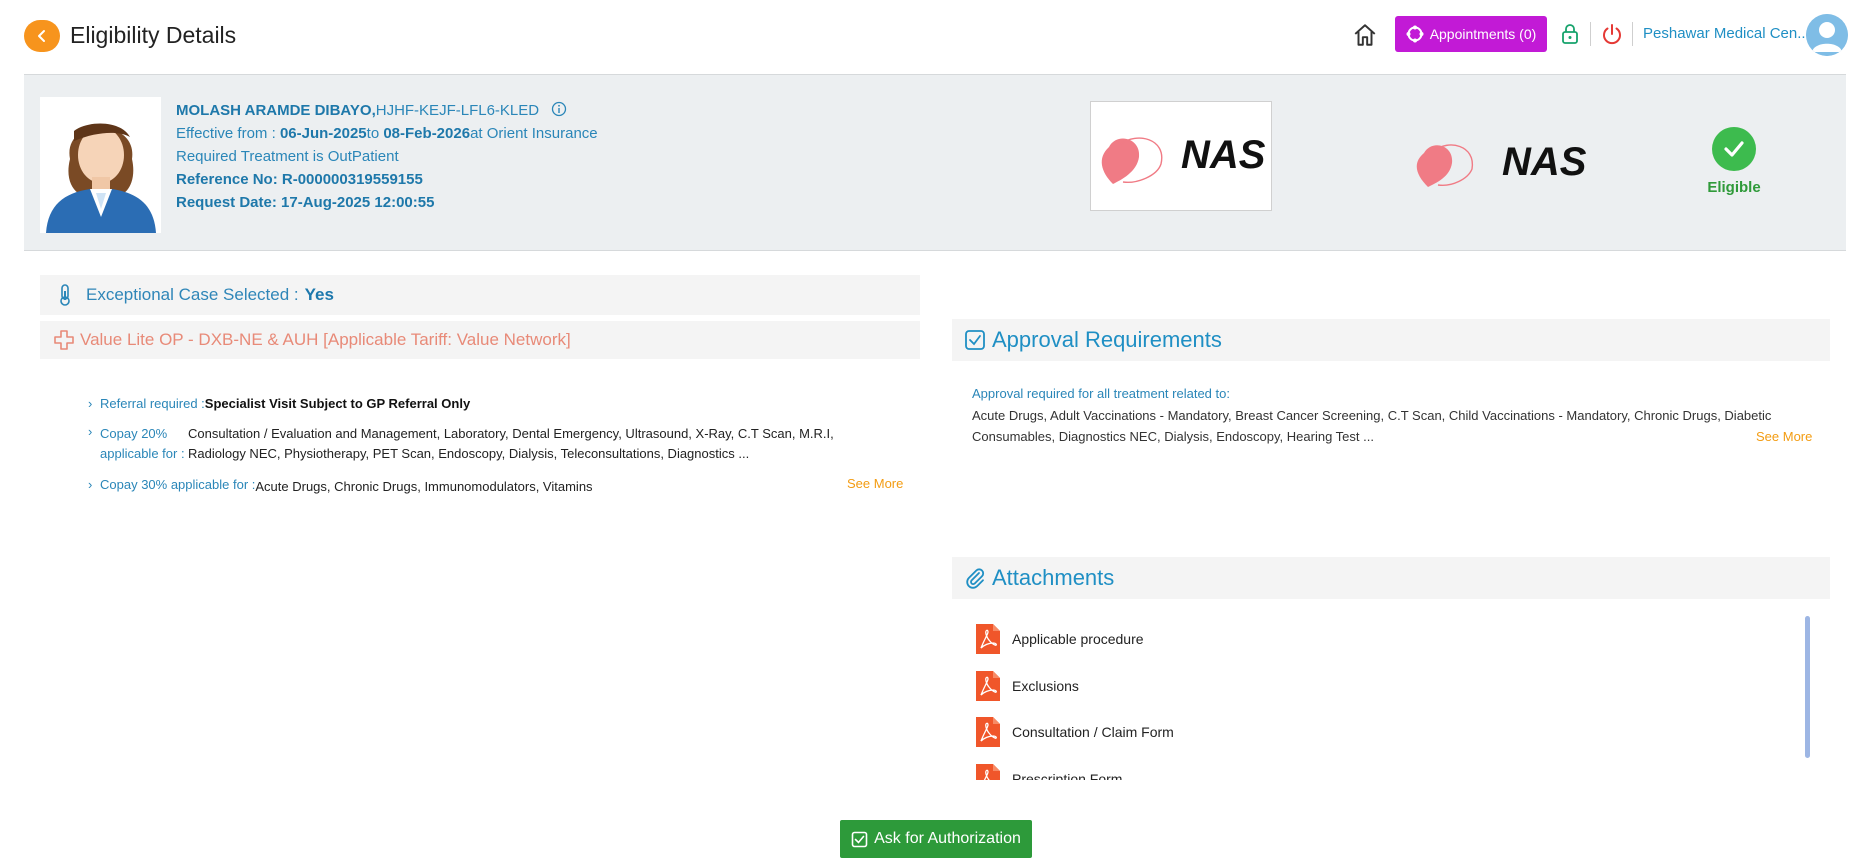 The image size is (1865, 858). I want to click on back-button, so click(42, 36).